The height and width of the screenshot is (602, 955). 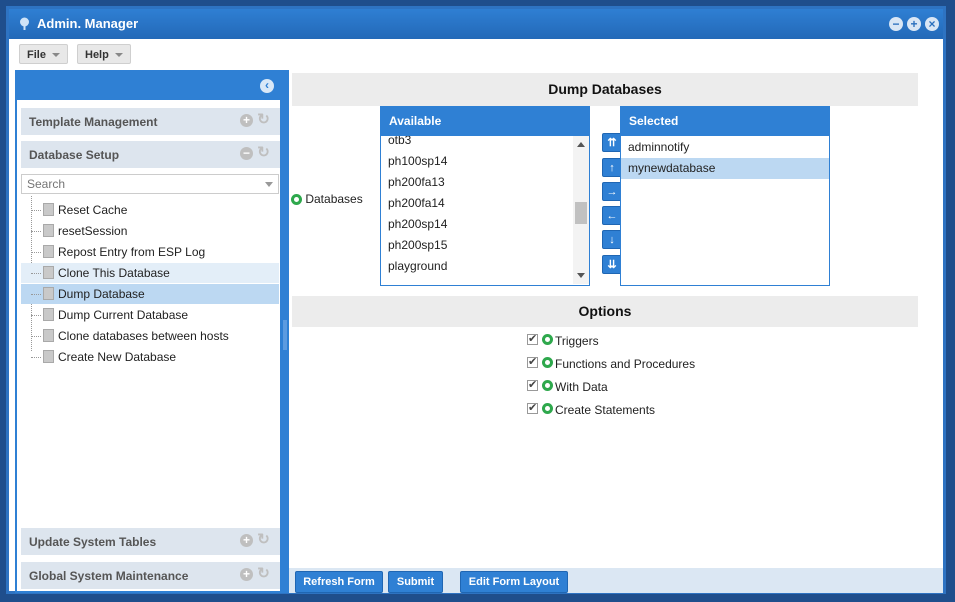 I want to click on option-label: With Data, so click(x=581, y=387).